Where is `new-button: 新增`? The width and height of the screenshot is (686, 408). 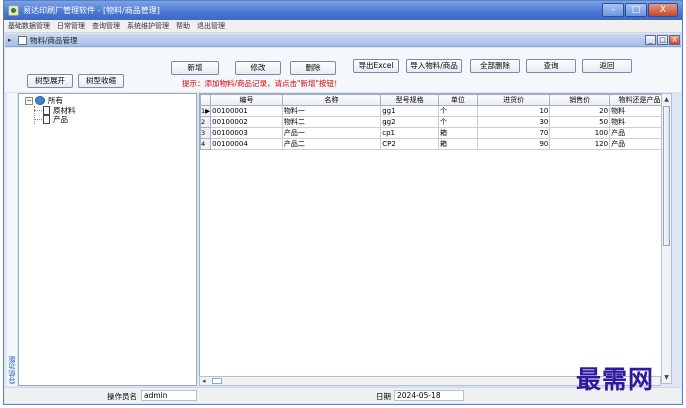 new-button: 新增 is located at coordinates (195, 68).